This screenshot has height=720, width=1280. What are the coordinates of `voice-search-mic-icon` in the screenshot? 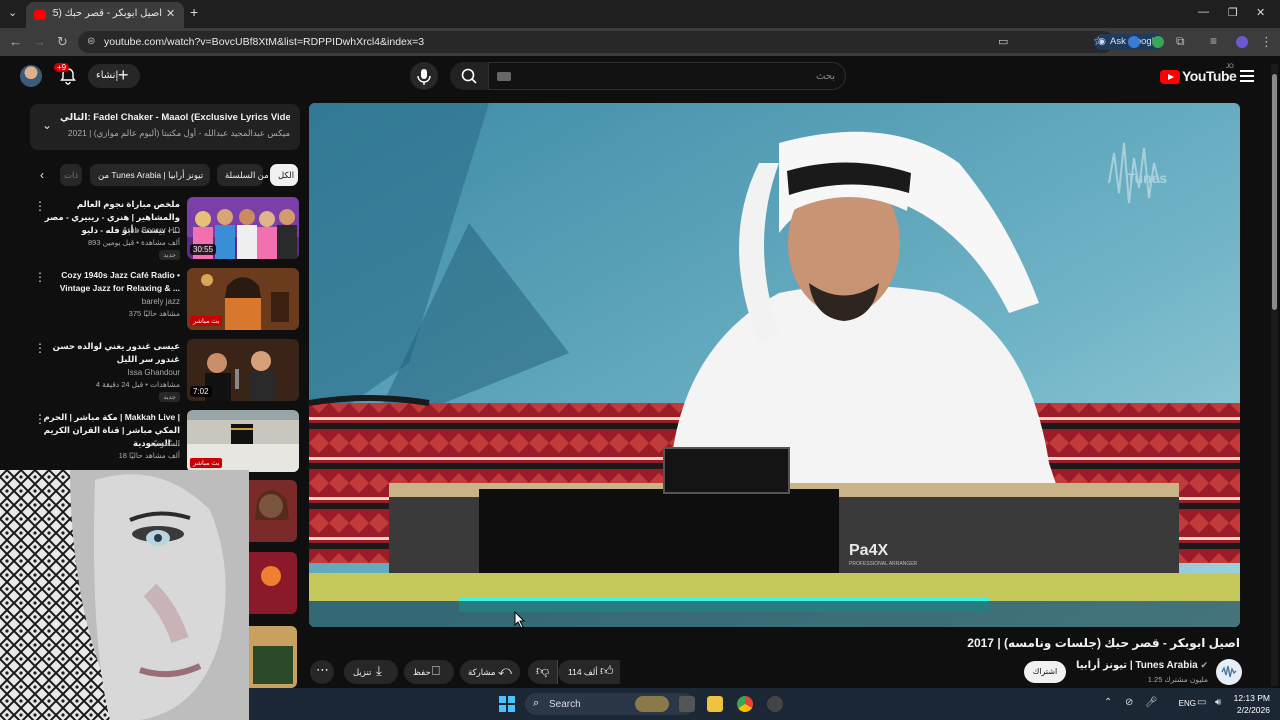 It's located at (424, 76).